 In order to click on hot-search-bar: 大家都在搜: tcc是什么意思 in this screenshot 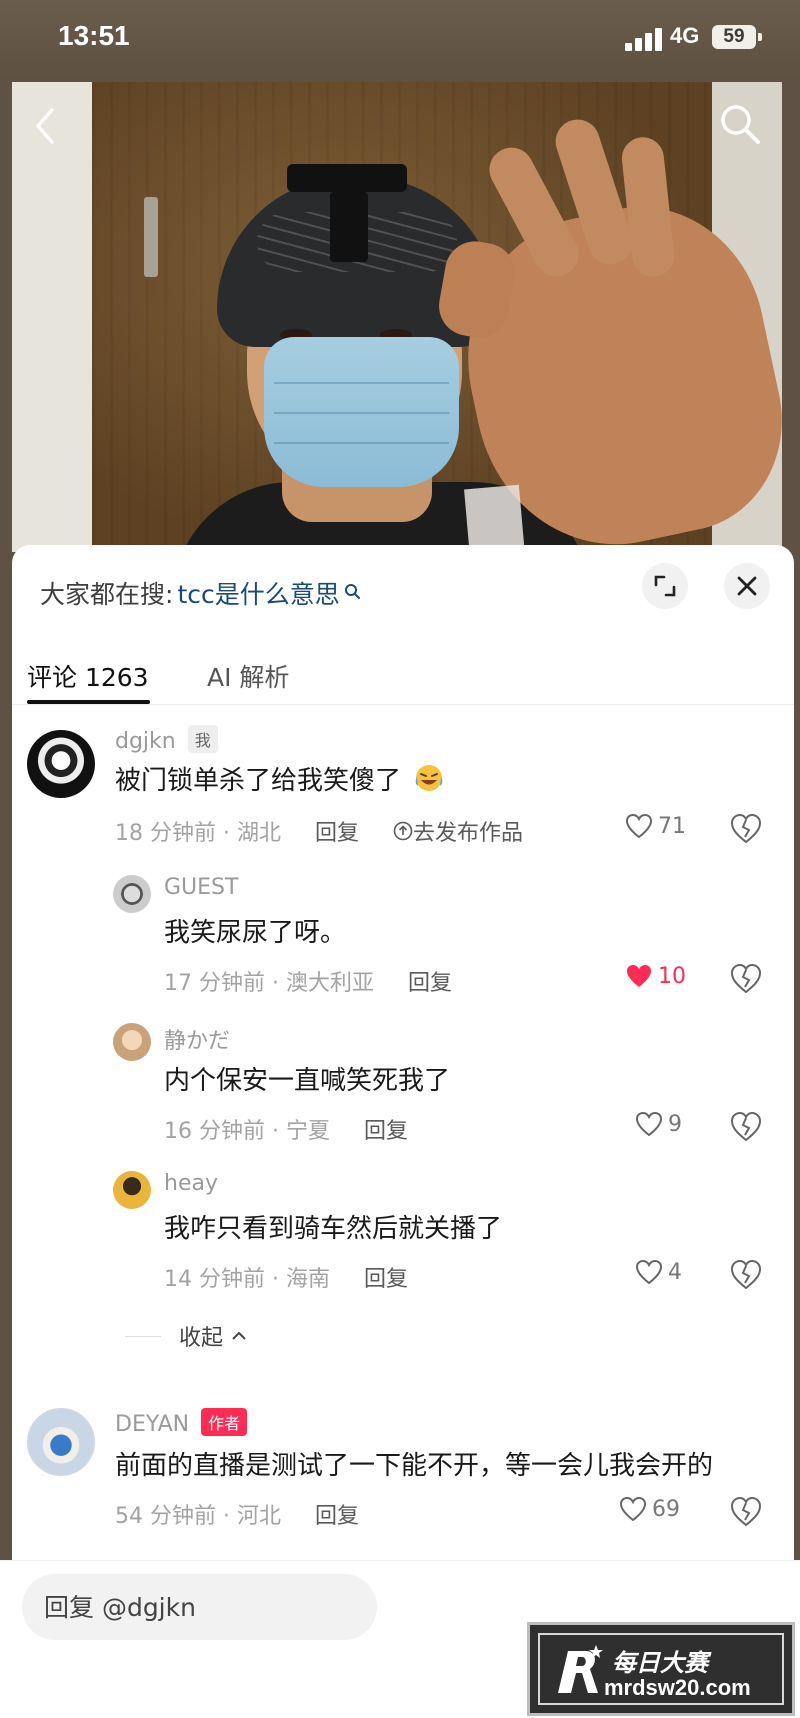, I will do `click(201, 593)`.